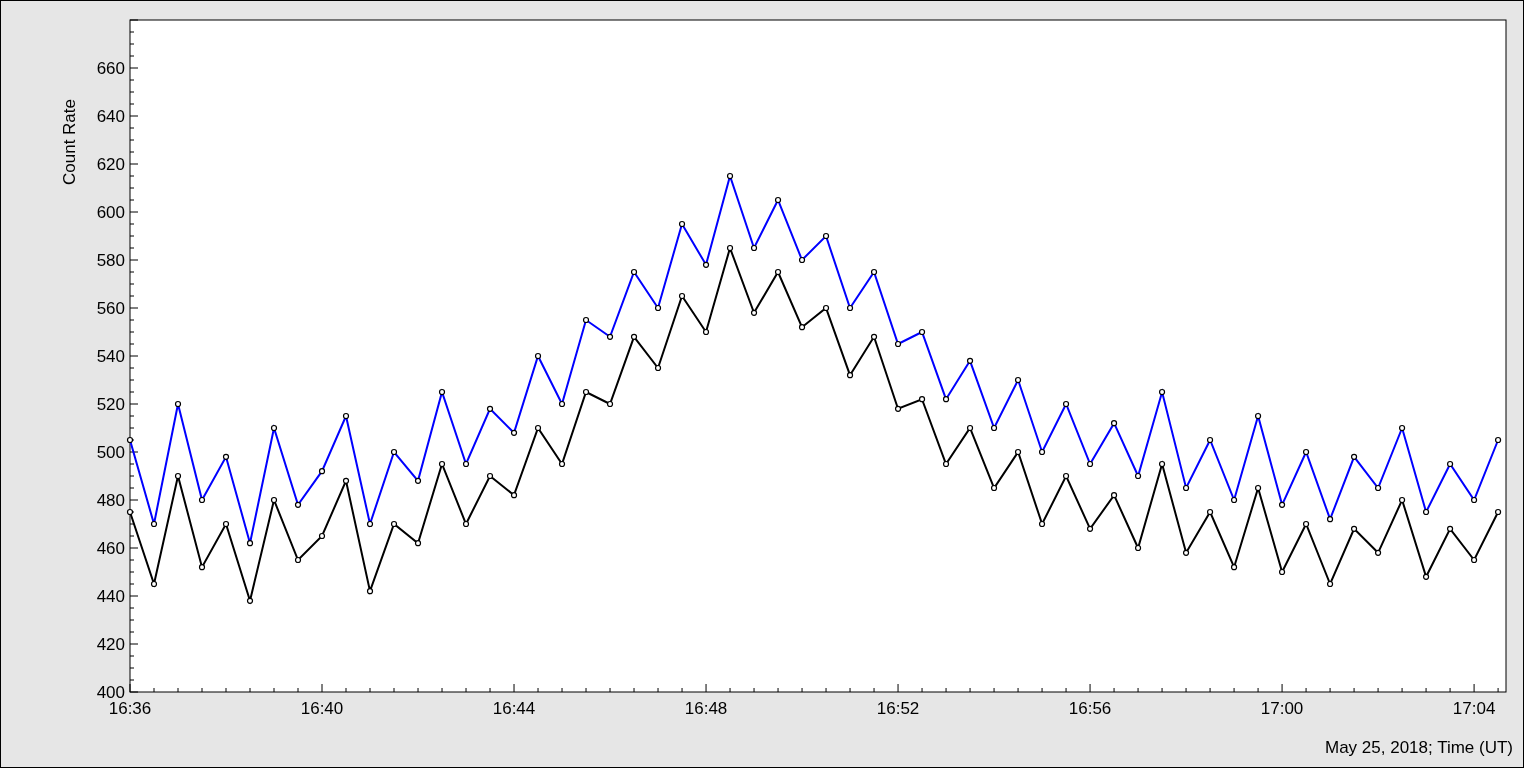  What do you see at coordinates (514, 708) in the screenshot?
I see `x-tick-label: 16:44` at bounding box center [514, 708].